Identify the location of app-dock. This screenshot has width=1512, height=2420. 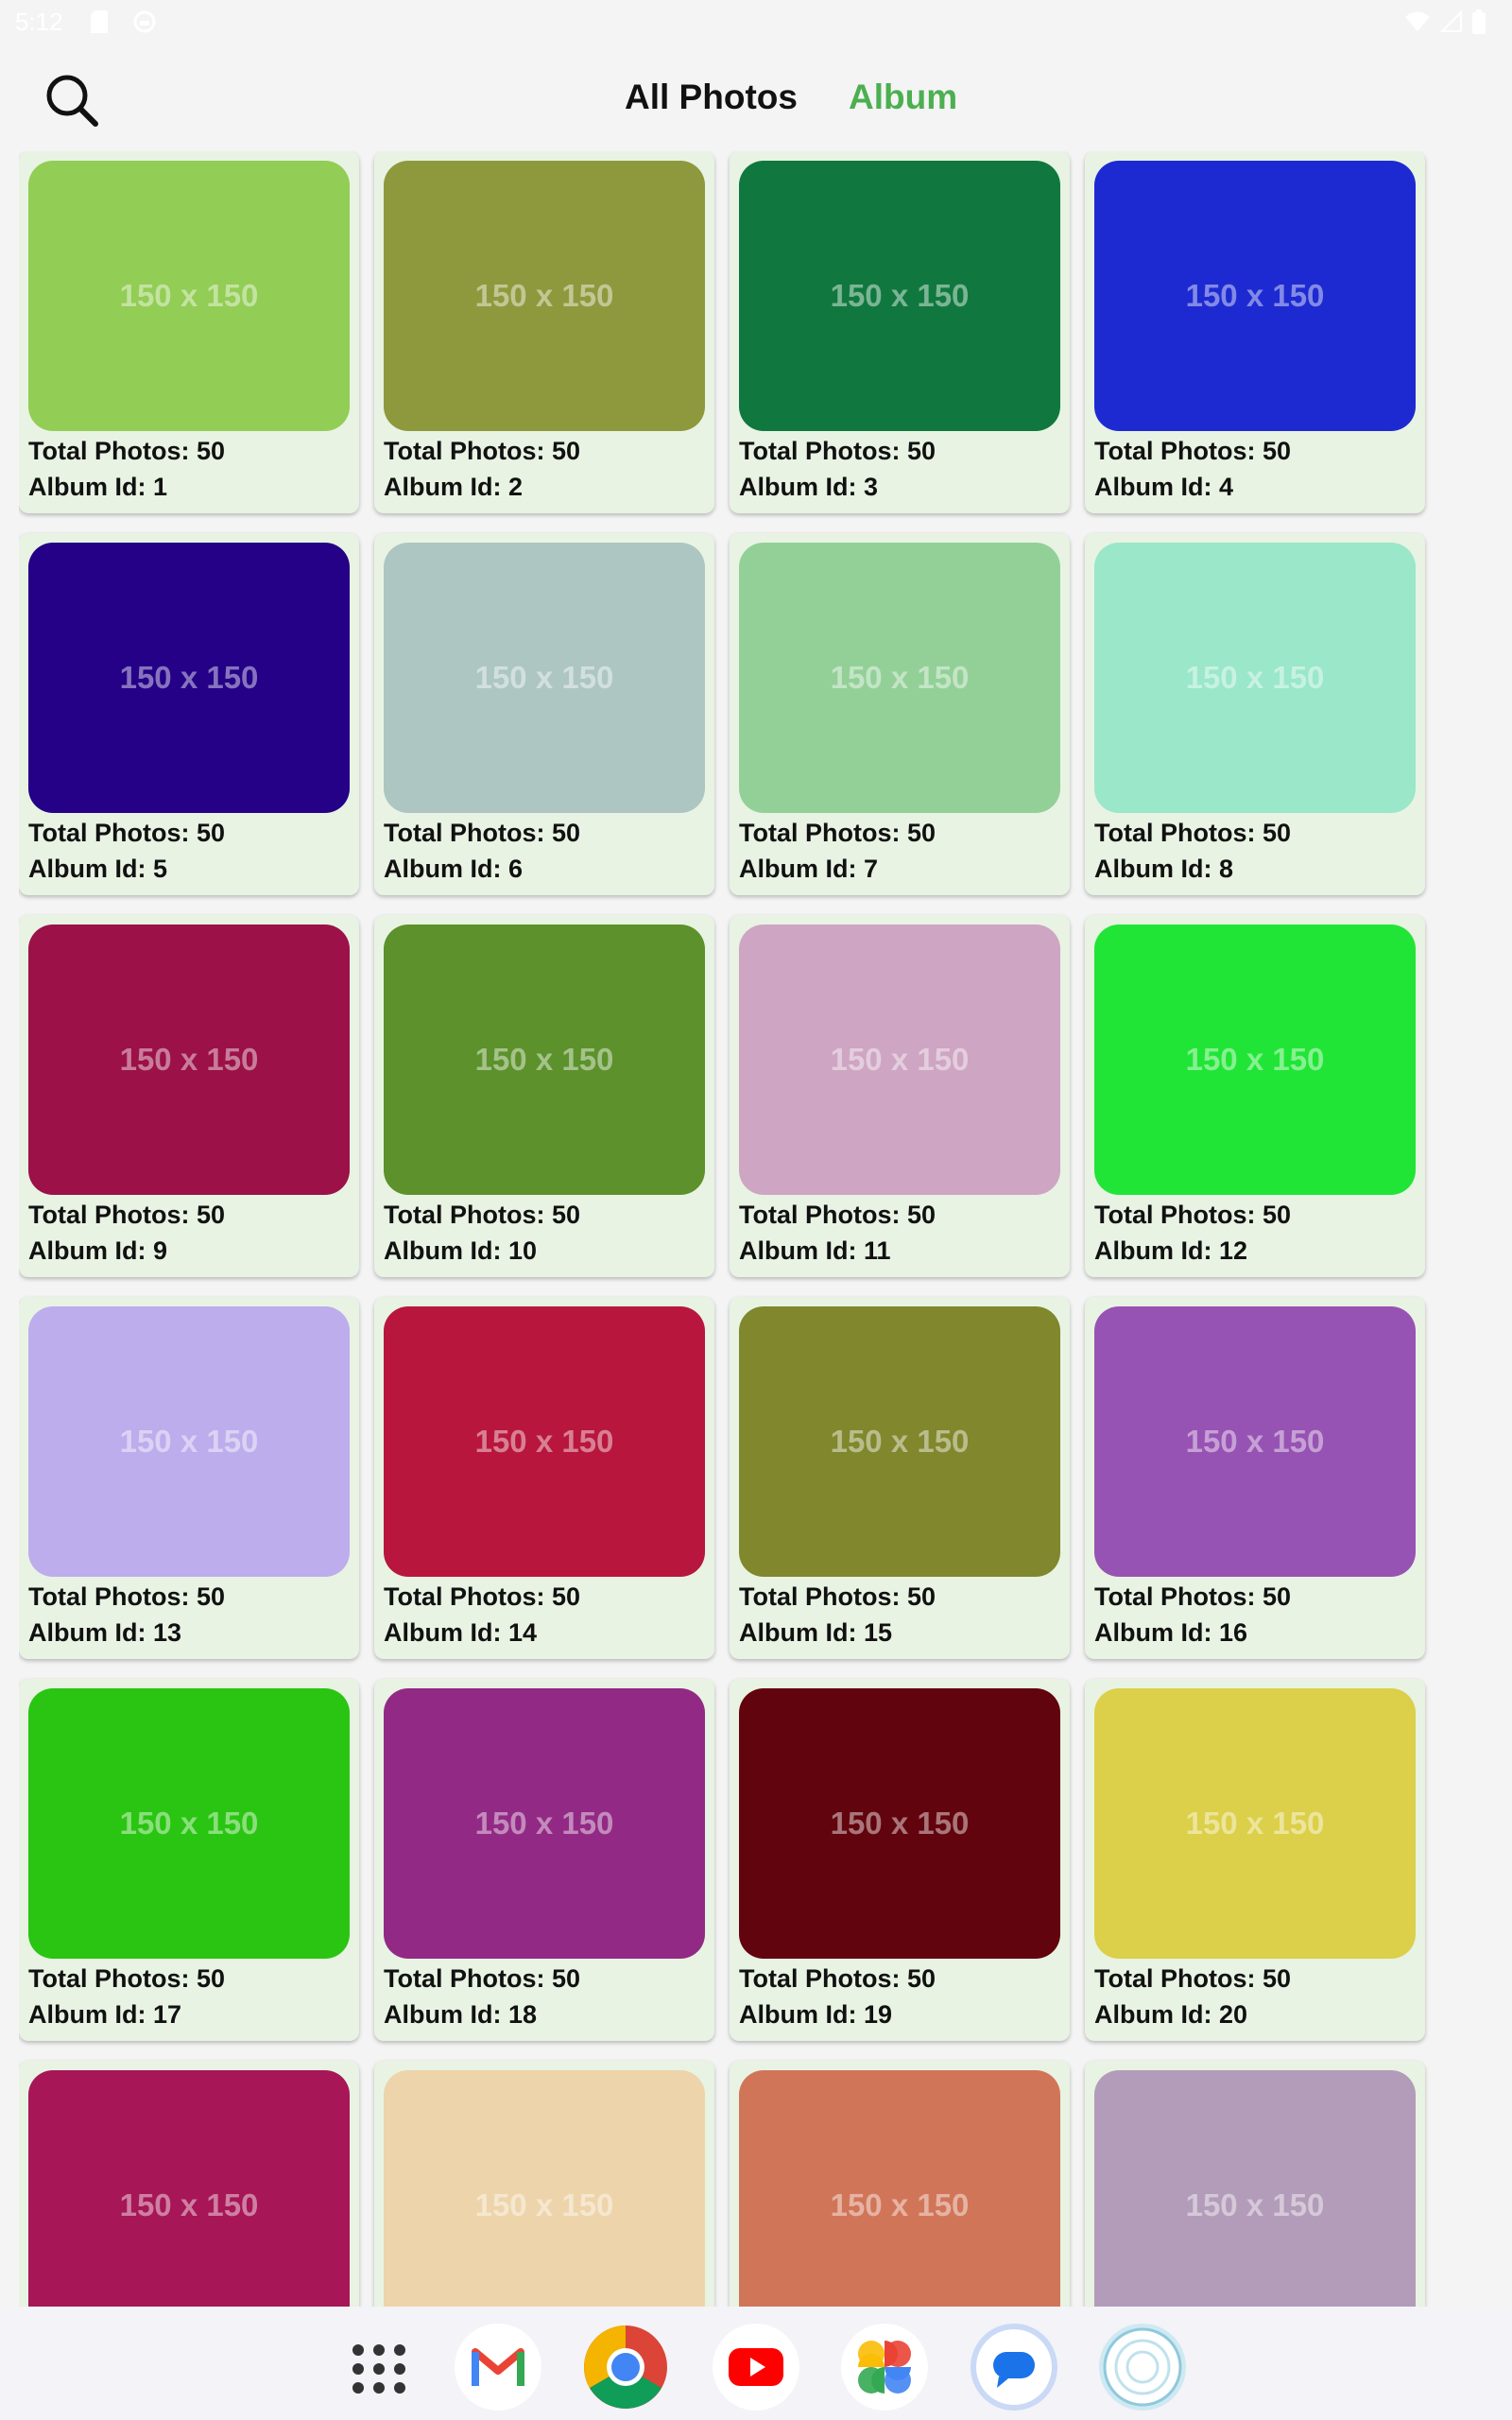
(756, 2363).